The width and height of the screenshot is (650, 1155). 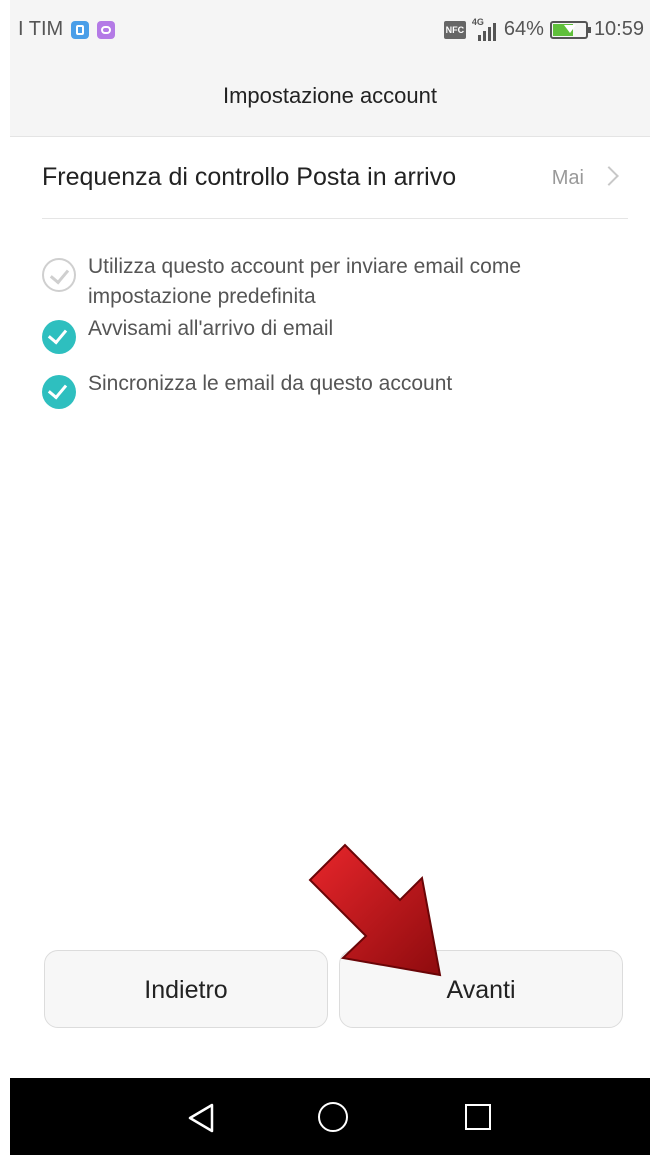 I want to click on system-nav-bar, so click(x=330, y=1116).